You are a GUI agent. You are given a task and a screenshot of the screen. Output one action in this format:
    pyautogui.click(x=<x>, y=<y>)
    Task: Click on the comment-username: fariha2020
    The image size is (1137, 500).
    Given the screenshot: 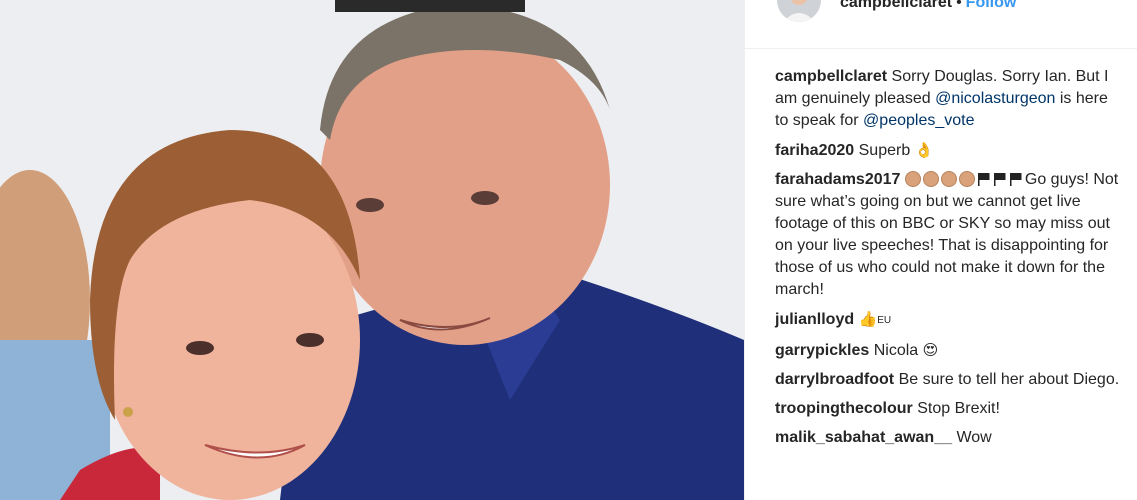 What is the action you would take?
    pyautogui.click(x=814, y=150)
    